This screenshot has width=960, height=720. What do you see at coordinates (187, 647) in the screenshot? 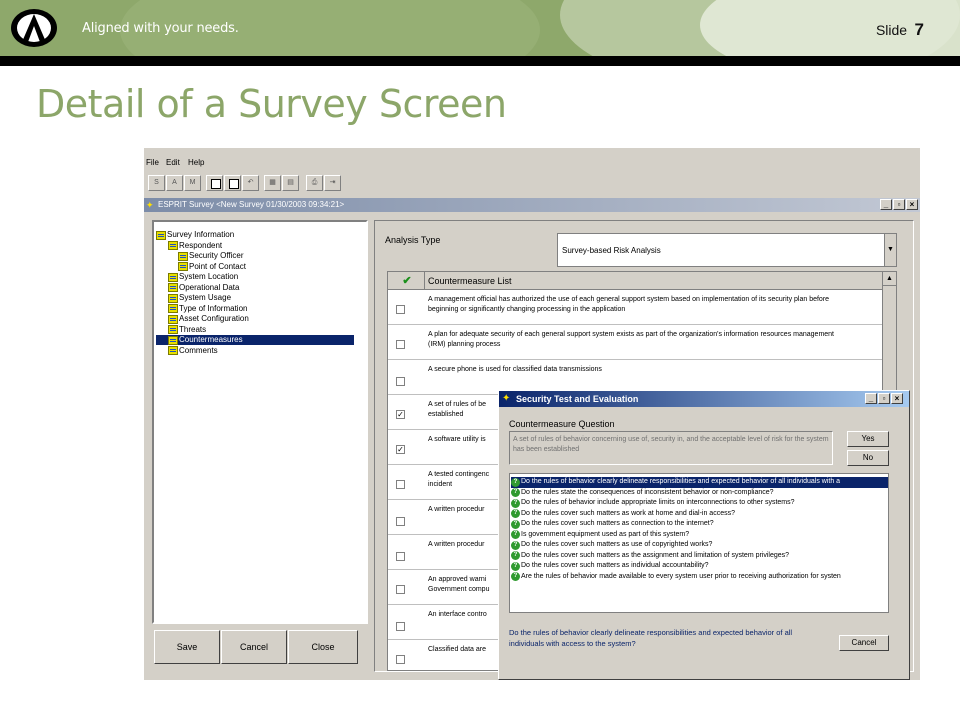
I see `save-button: Save` at bounding box center [187, 647].